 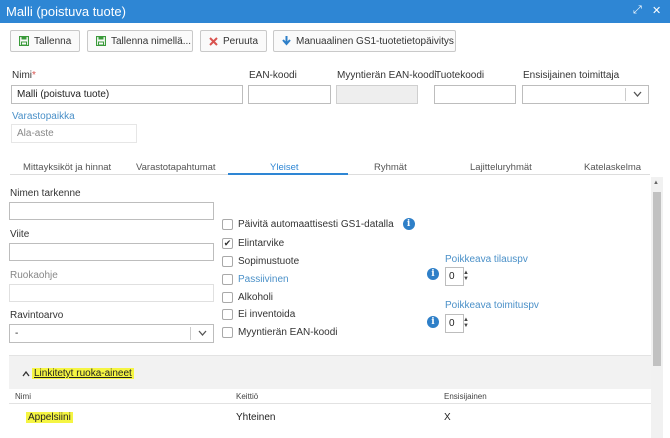 I want to click on window-titlebar: Malli (poistuva tuote) ⤢ ✕, so click(x=335, y=11).